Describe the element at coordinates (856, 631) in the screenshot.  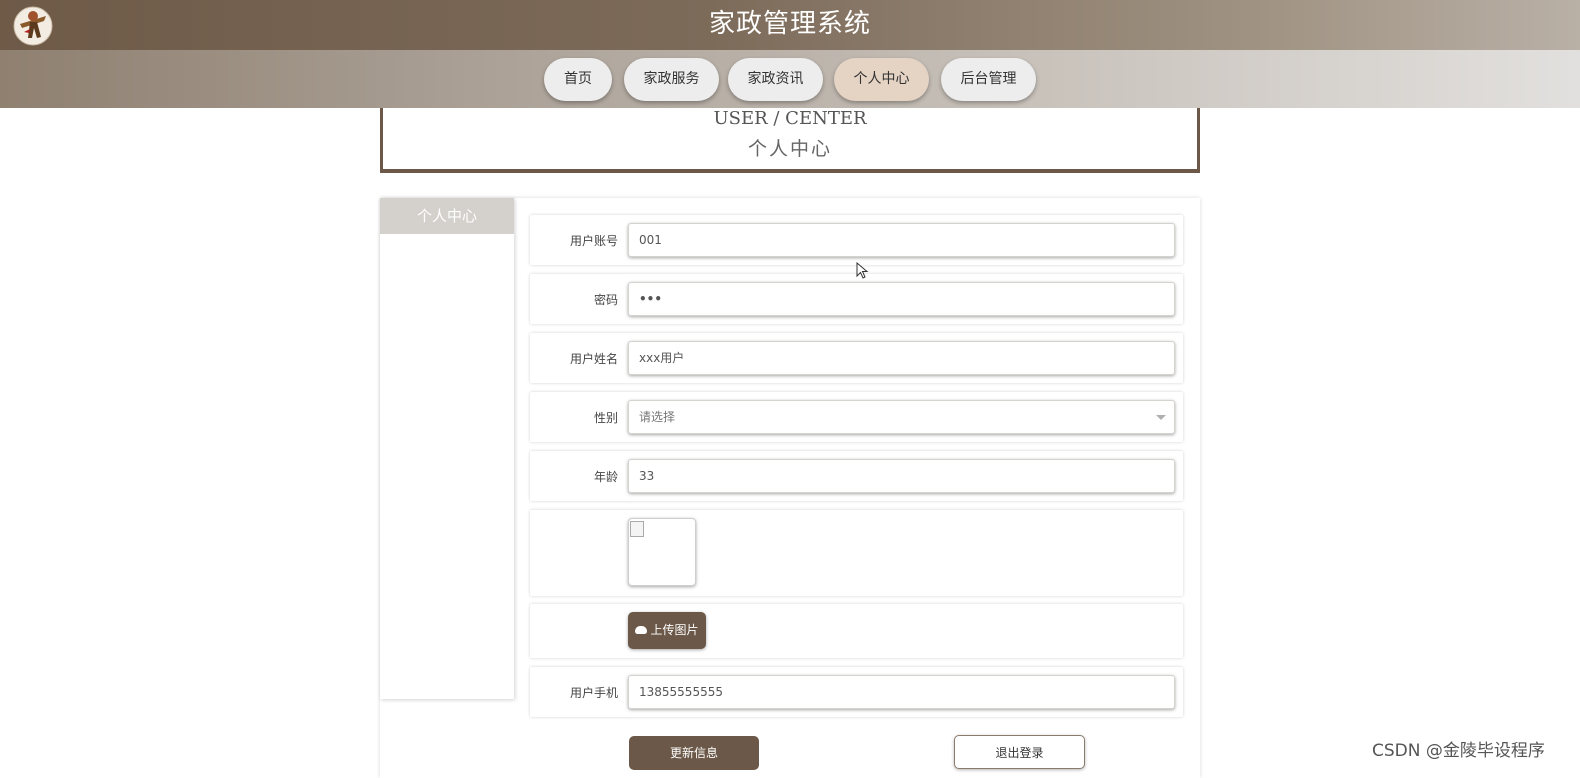
I see `form-row-upload: 上传图片` at that location.